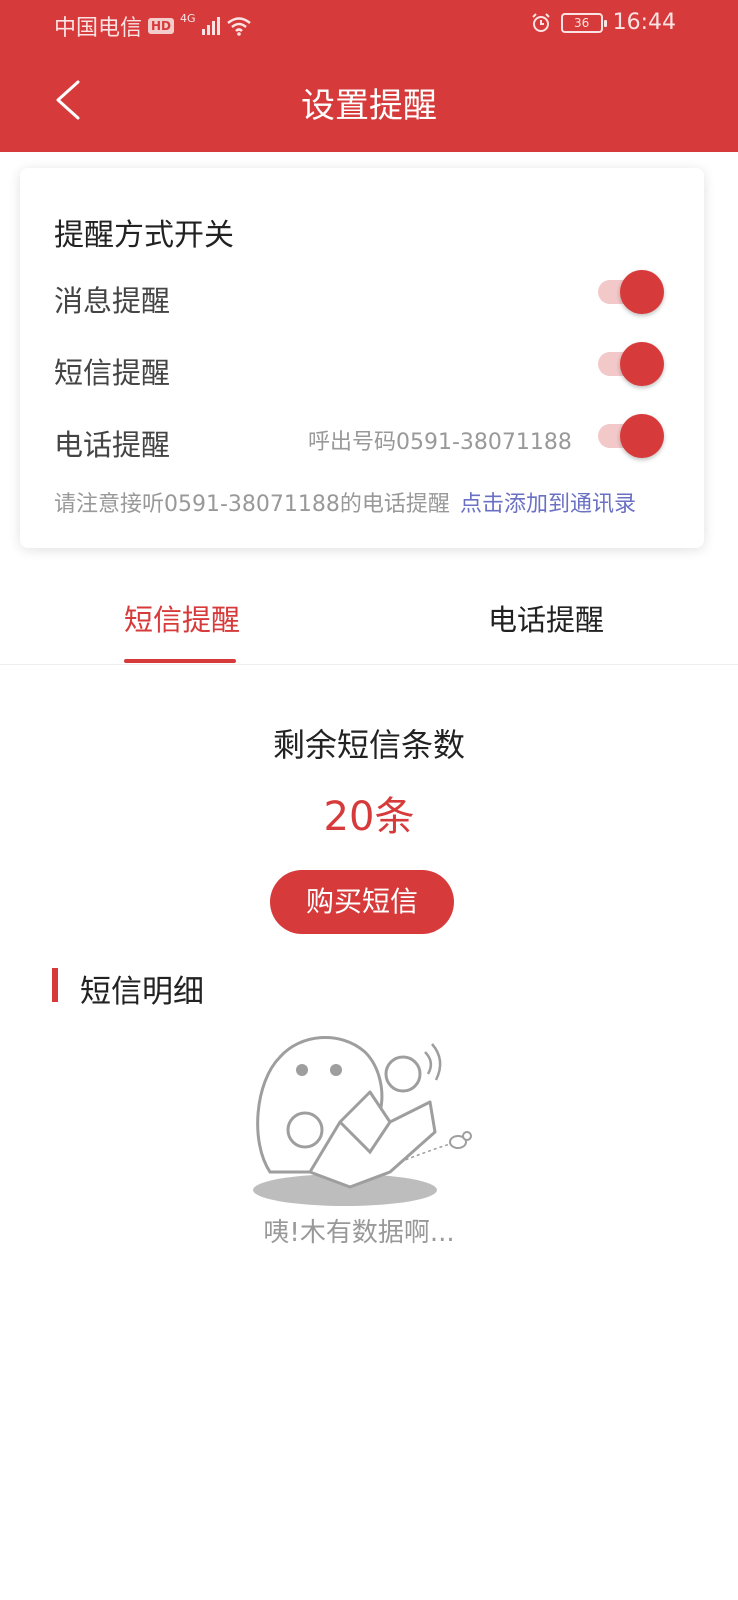 The width and height of the screenshot is (738, 1600). I want to click on signal-icon, so click(210, 26).